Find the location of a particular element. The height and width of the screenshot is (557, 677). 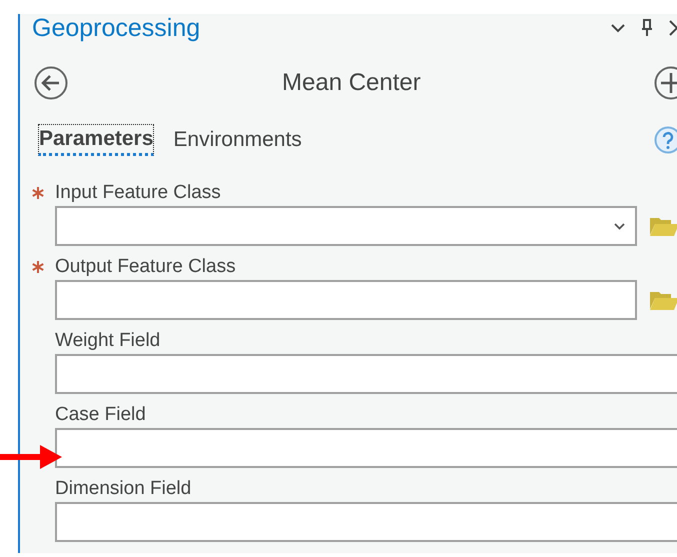

field-label: Weight Field is located at coordinates (107, 341).